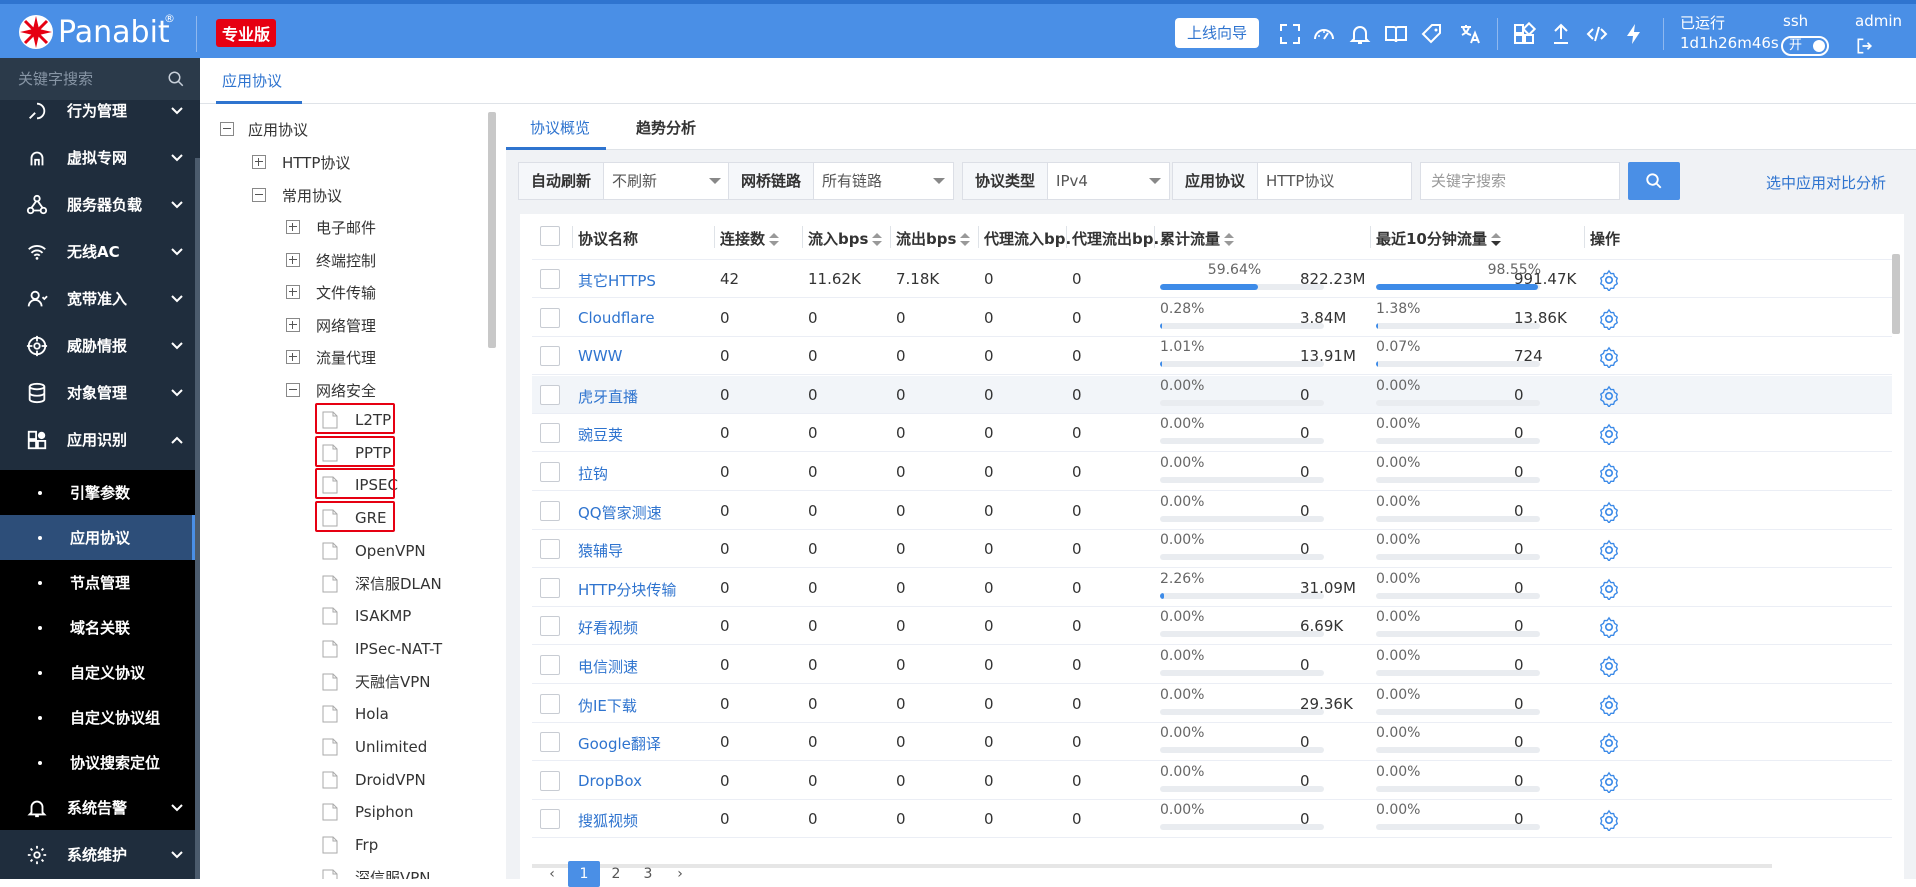 The image size is (1916, 887). What do you see at coordinates (608, 396) in the screenshot?
I see `protocol-name-link: 虎牙直播` at bounding box center [608, 396].